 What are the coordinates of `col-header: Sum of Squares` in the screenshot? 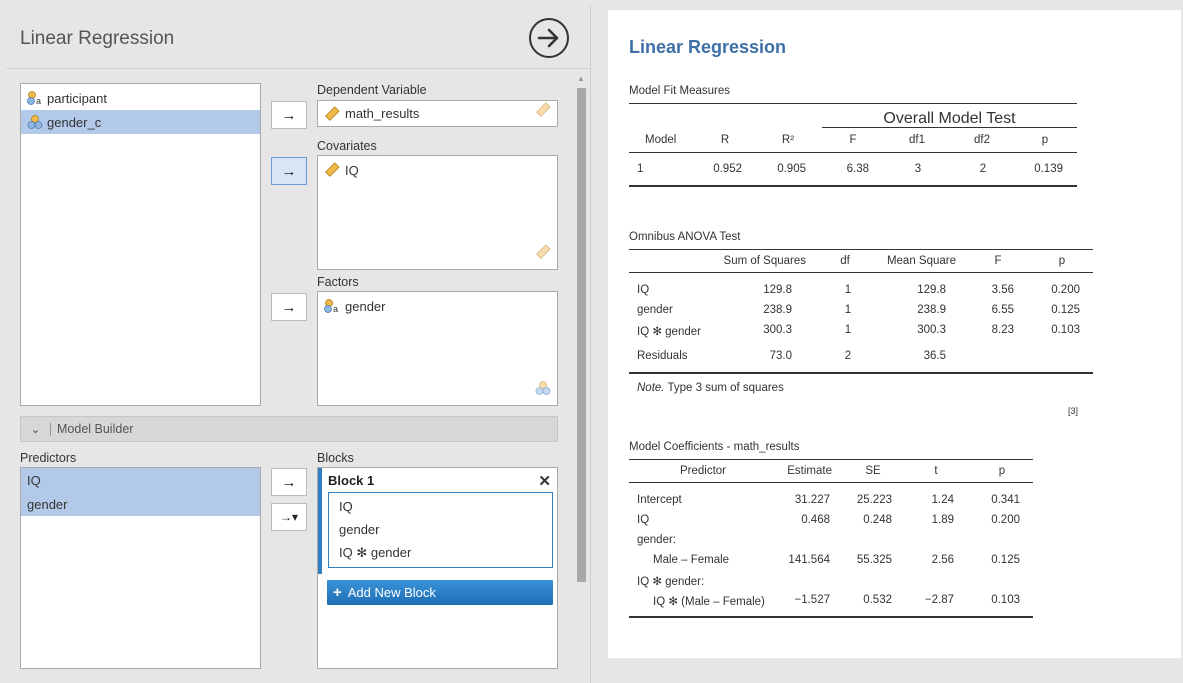 It's located at (764, 261).